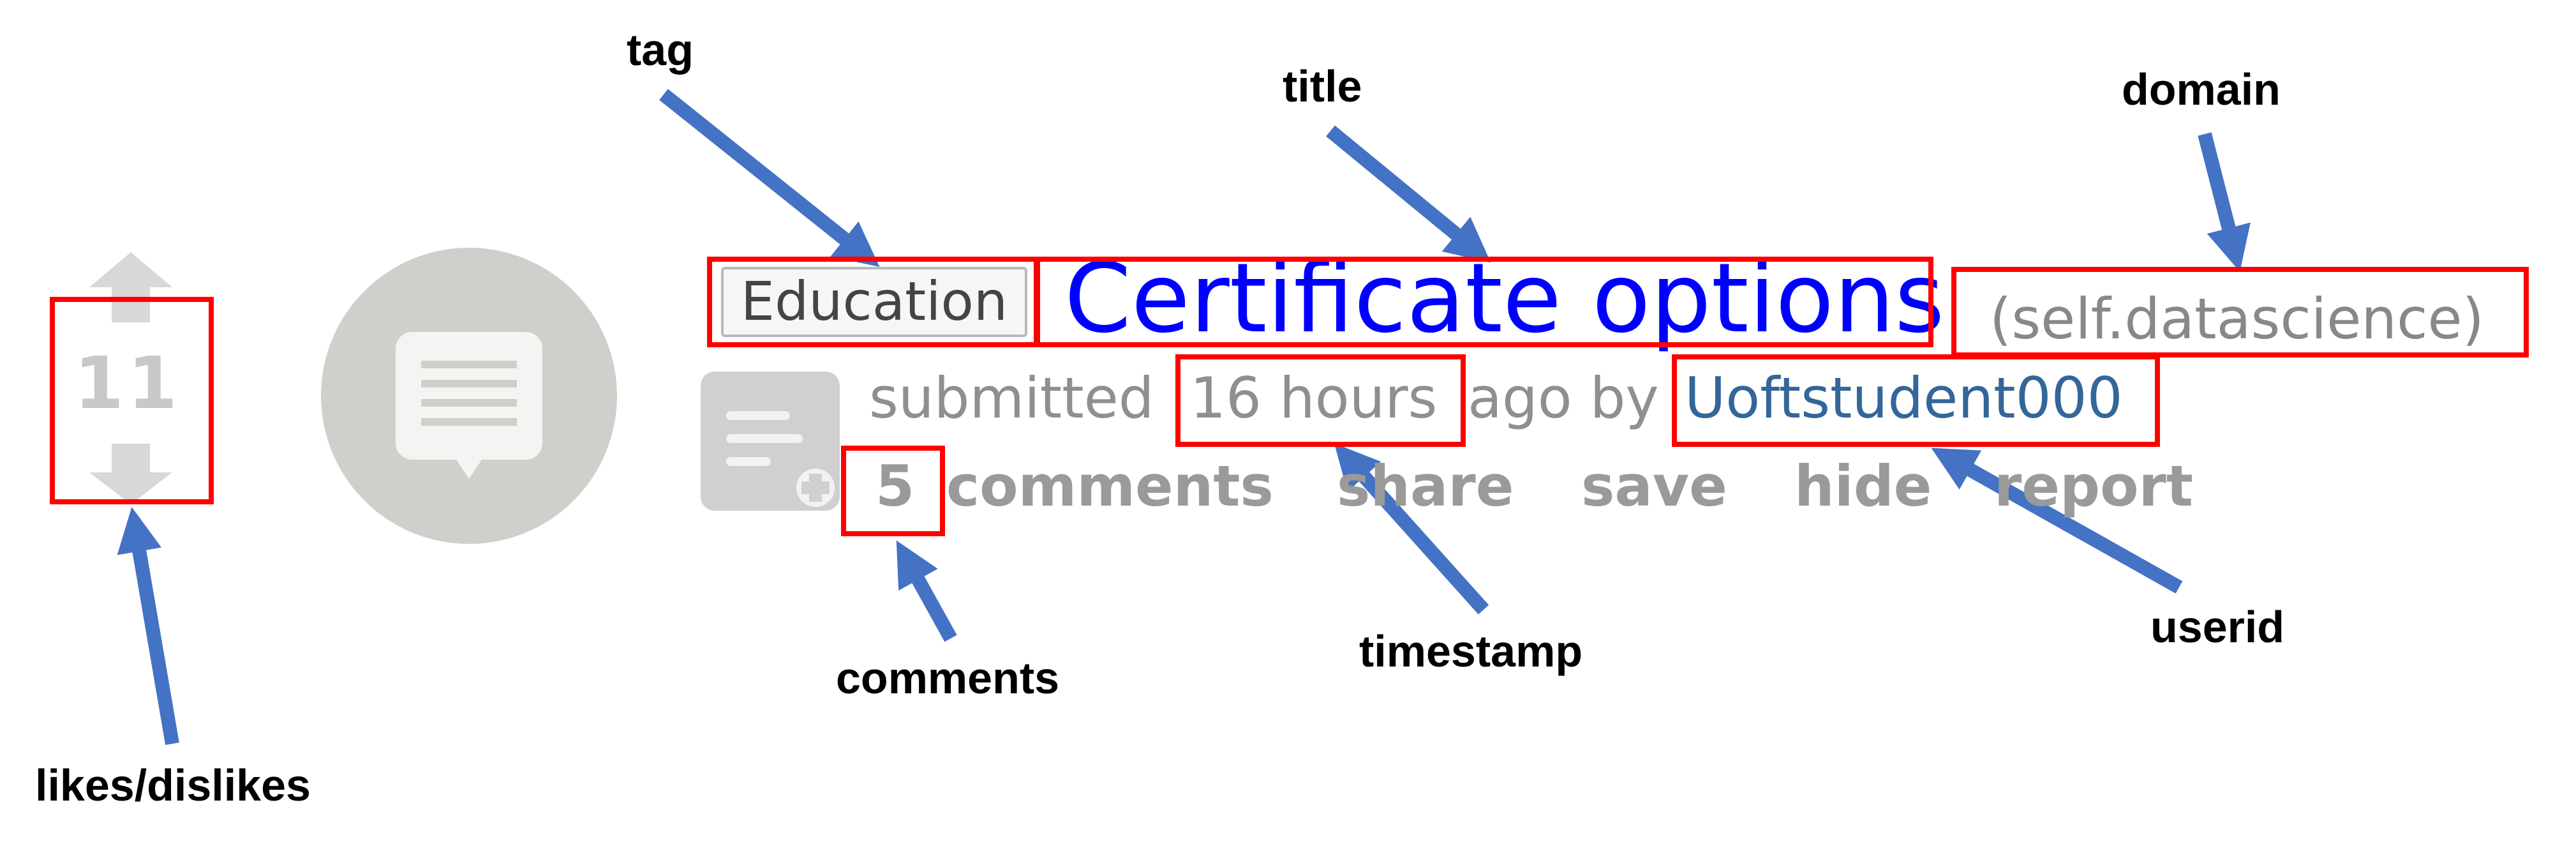 The width and height of the screenshot is (2576, 851). Describe the element at coordinates (1408, 194) in the screenshot. I see `arrow-title` at that location.